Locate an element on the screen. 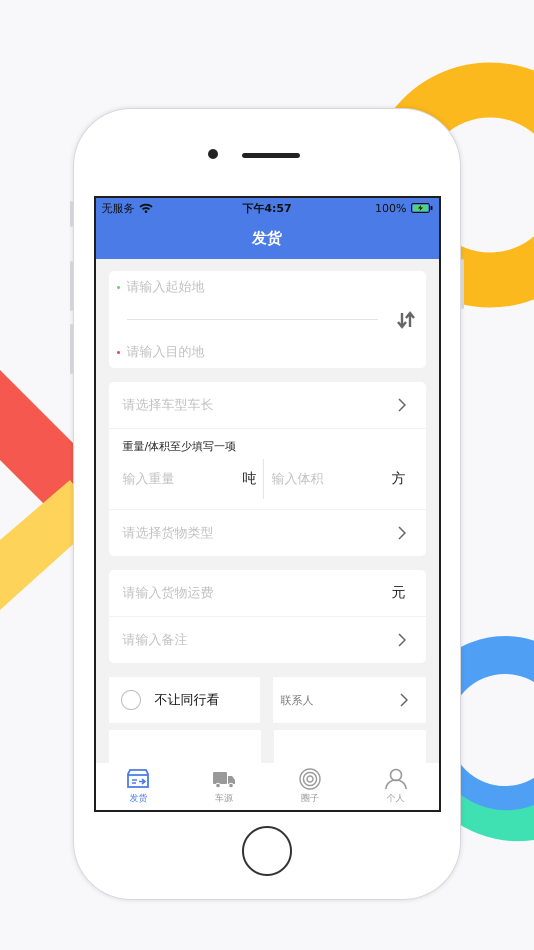 This screenshot has width=534, height=950. tab: 车源 is located at coordinates (224, 786).